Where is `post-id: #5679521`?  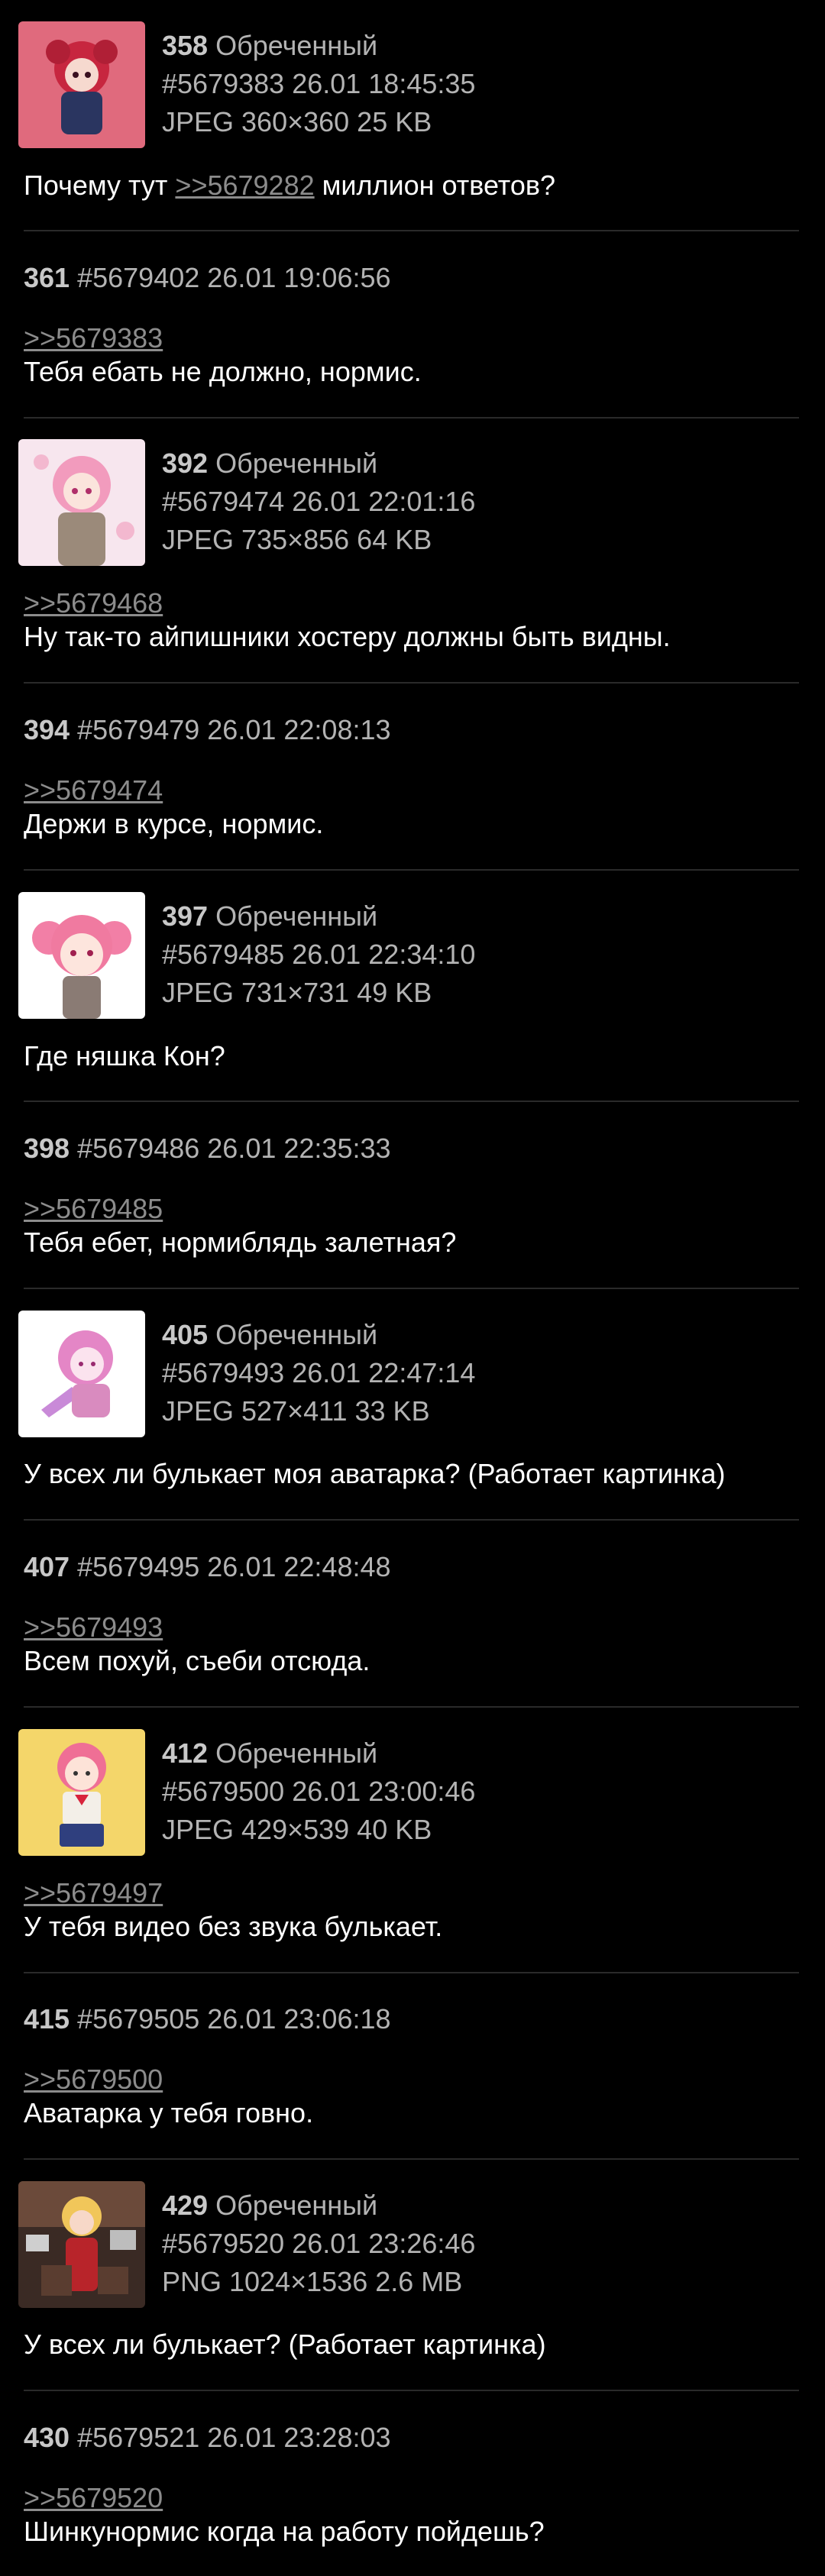
post-id: #5679521 is located at coordinates (138, 2437).